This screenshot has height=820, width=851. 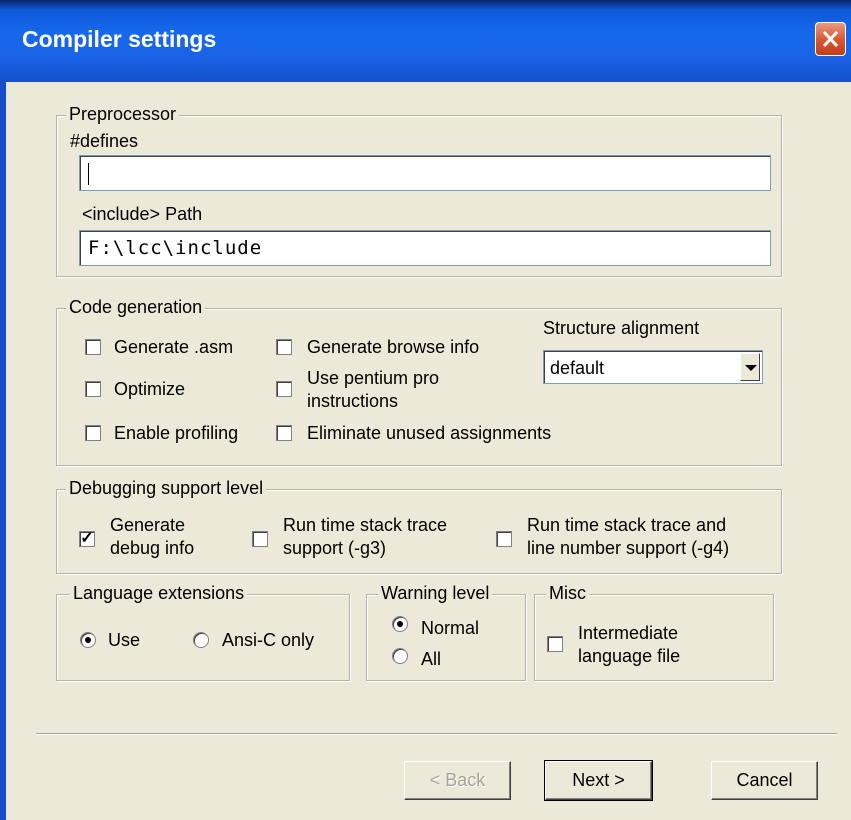 What do you see at coordinates (425, 41) in the screenshot?
I see `title-bar: Compiler settings` at bounding box center [425, 41].